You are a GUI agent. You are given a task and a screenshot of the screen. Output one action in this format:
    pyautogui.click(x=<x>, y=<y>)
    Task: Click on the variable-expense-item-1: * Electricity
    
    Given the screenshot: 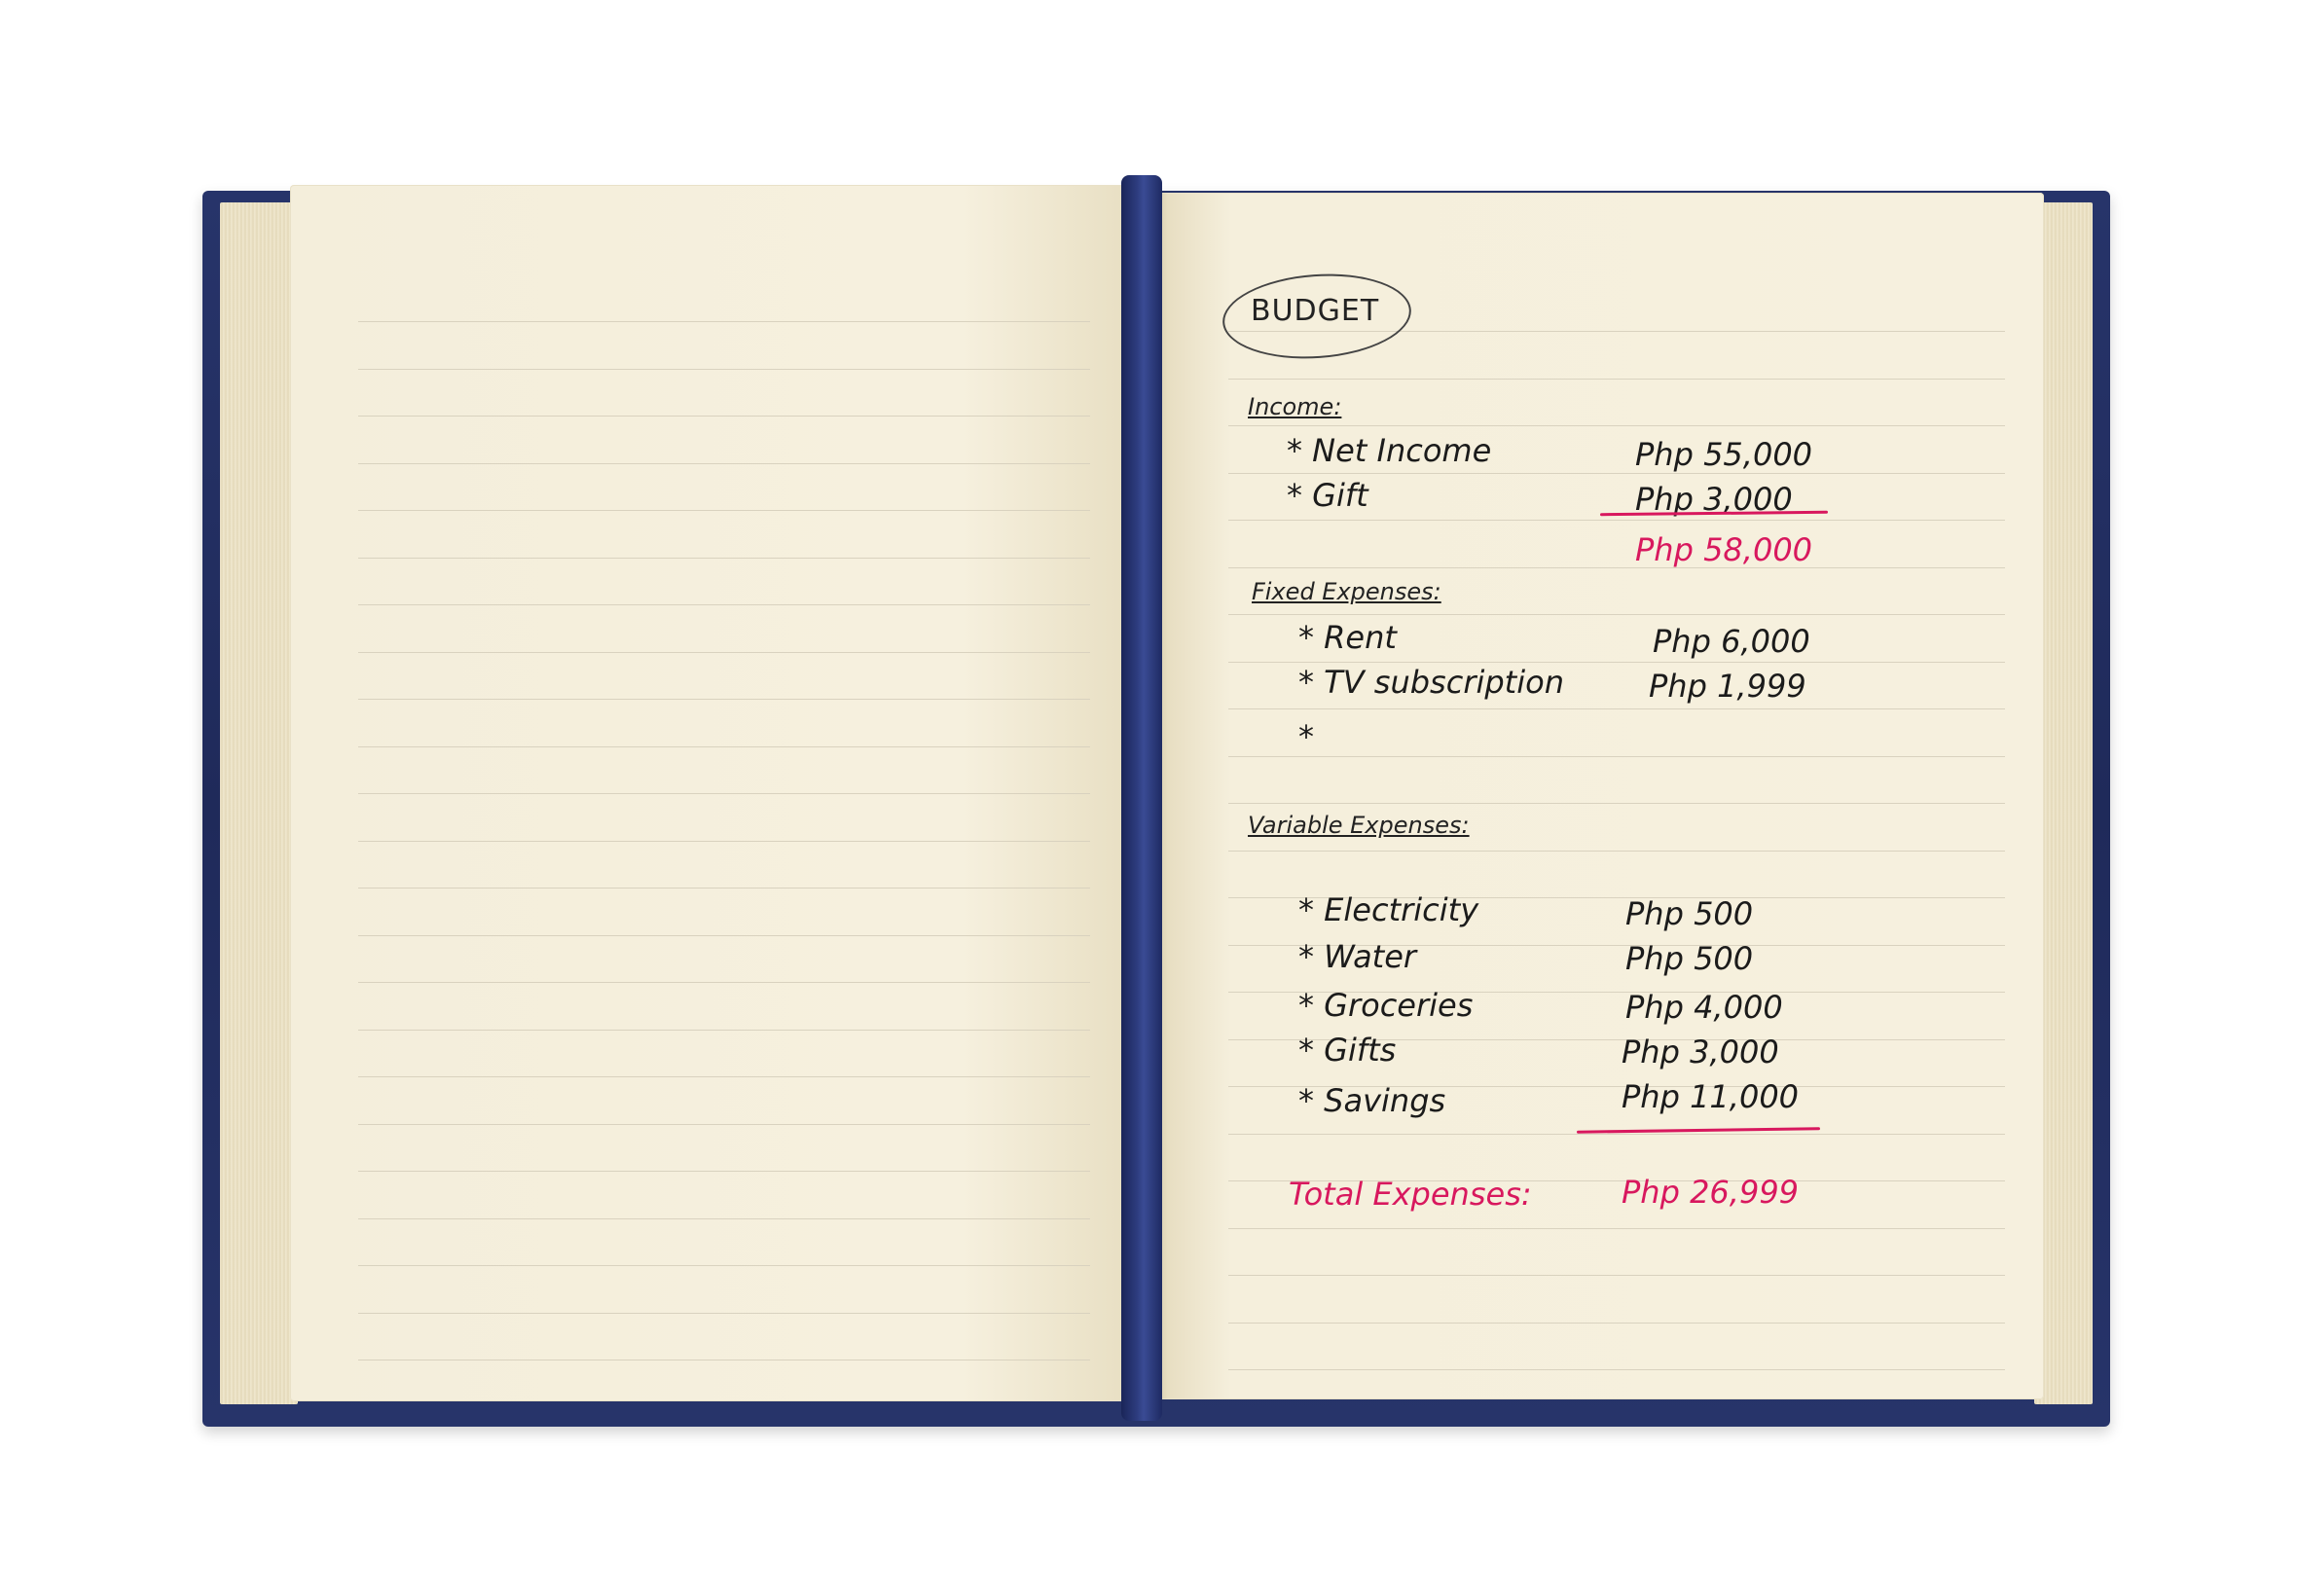 What is the action you would take?
    pyautogui.click(x=1388, y=909)
    